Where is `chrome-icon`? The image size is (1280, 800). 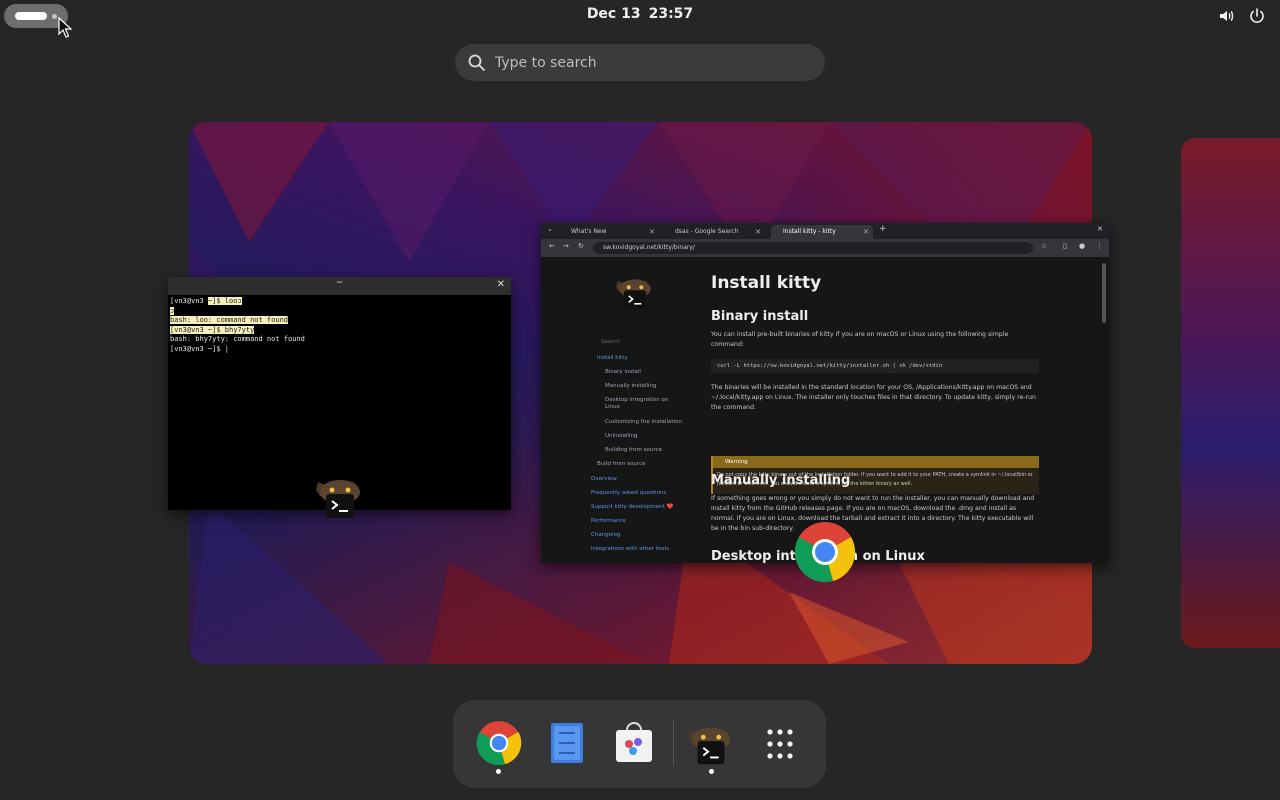
chrome-icon is located at coordinates (499, 743).